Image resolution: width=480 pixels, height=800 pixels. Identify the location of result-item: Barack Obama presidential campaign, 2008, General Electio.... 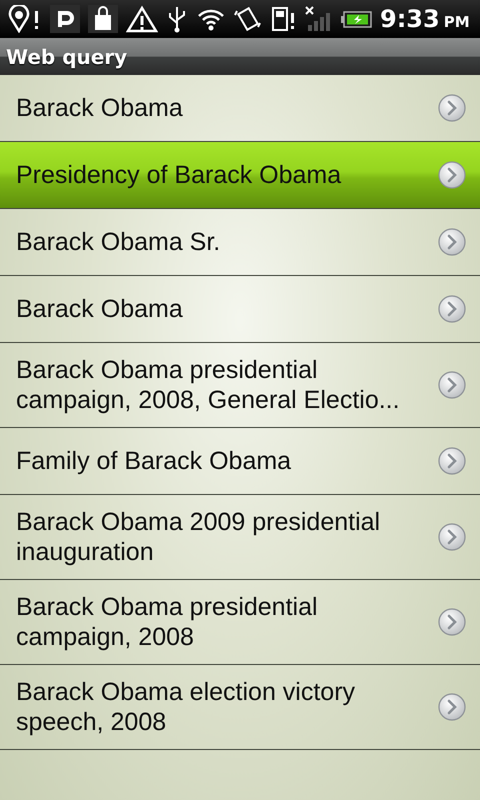
(240, 385).